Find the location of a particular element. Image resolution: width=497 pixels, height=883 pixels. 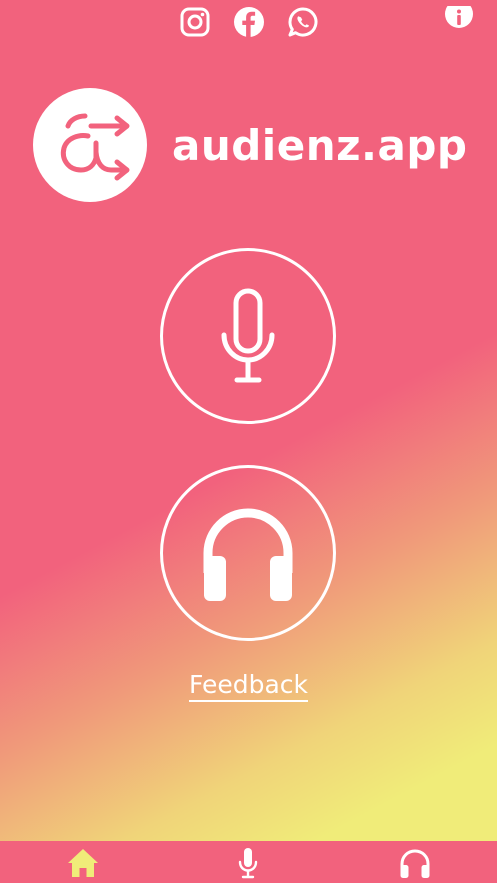

home-icon is located at coordinates (83, 863).